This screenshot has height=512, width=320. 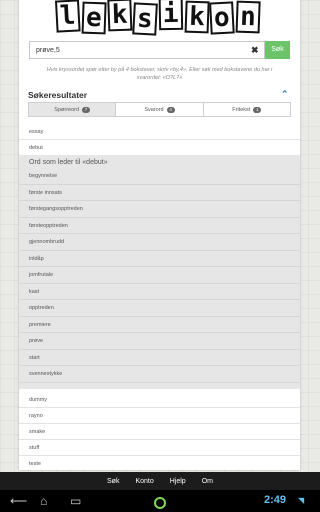 What do you see at coordinates (159, 325) in the screenshot?
I see `list-item: premiere` at bounding box center [159, 325].